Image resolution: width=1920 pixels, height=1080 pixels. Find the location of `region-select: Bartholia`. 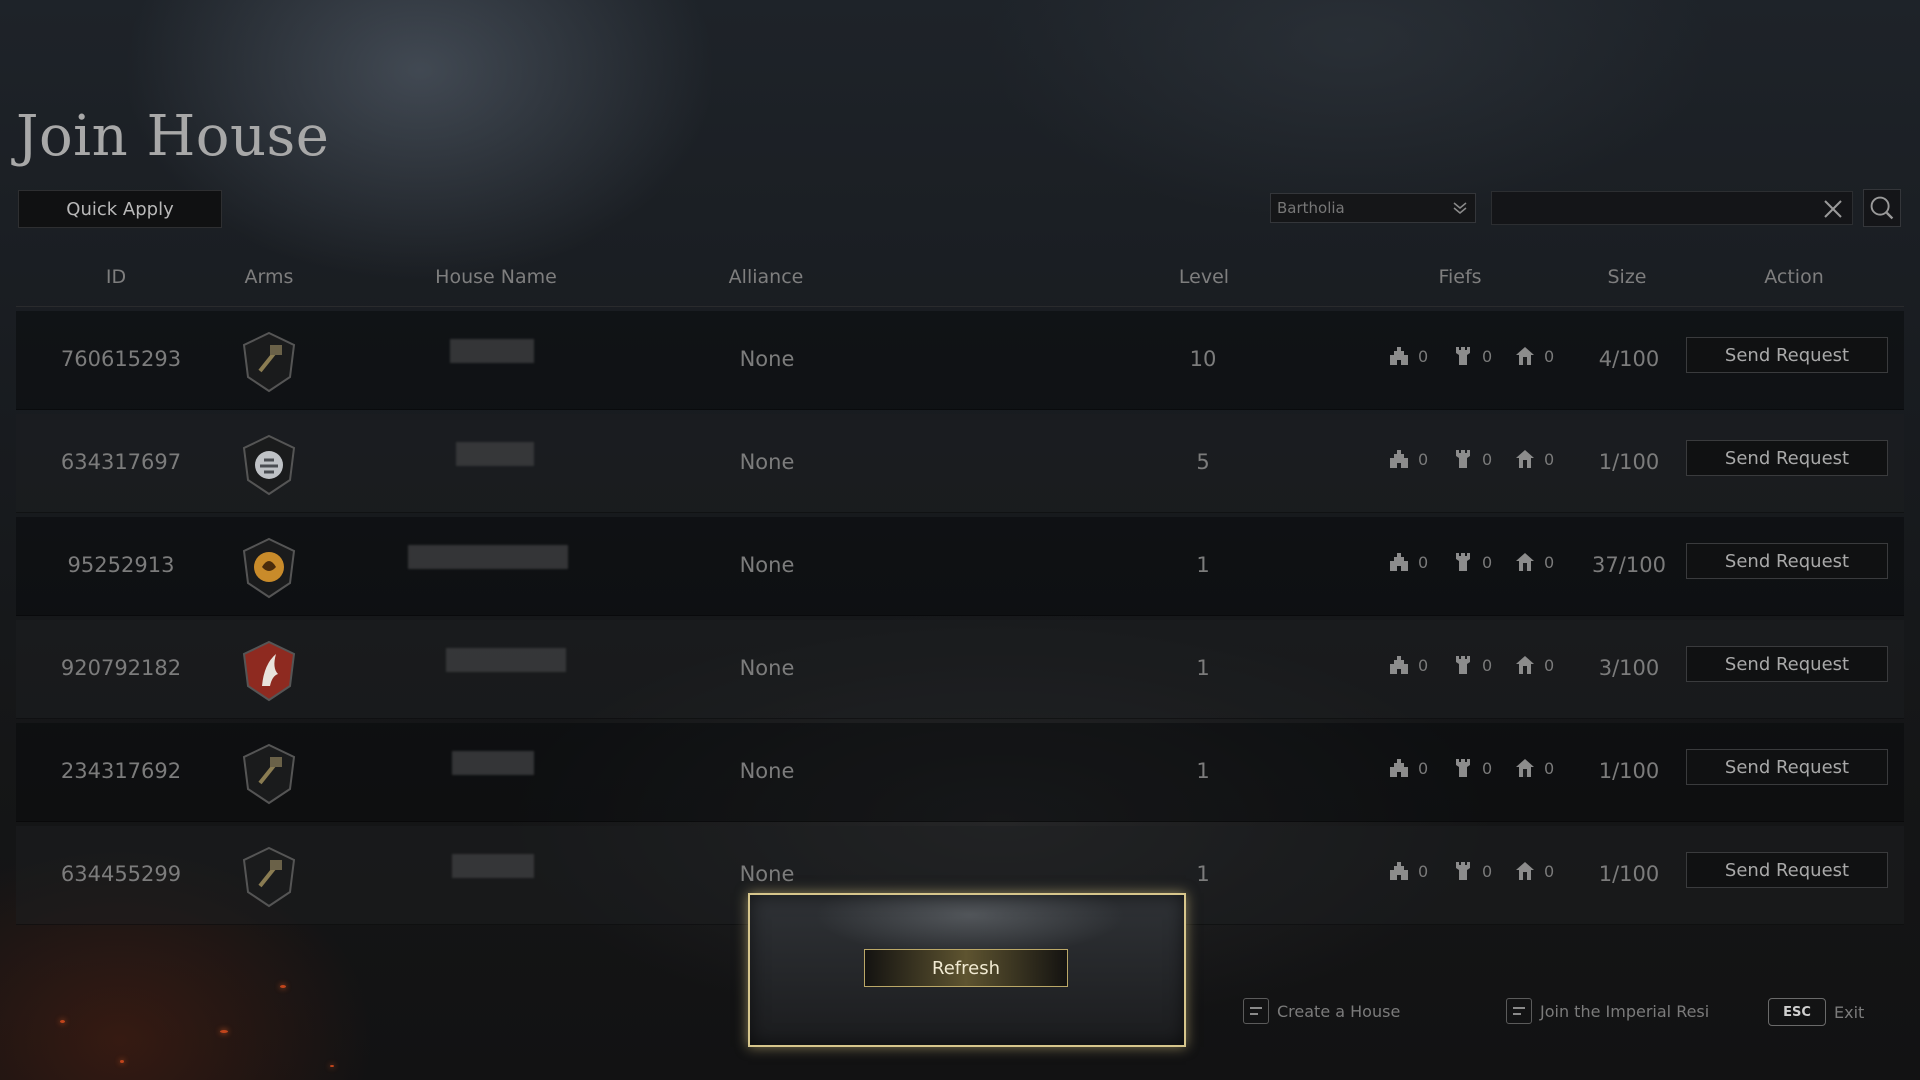

region-select: Bartholia is located at coordinates (1373, 208).